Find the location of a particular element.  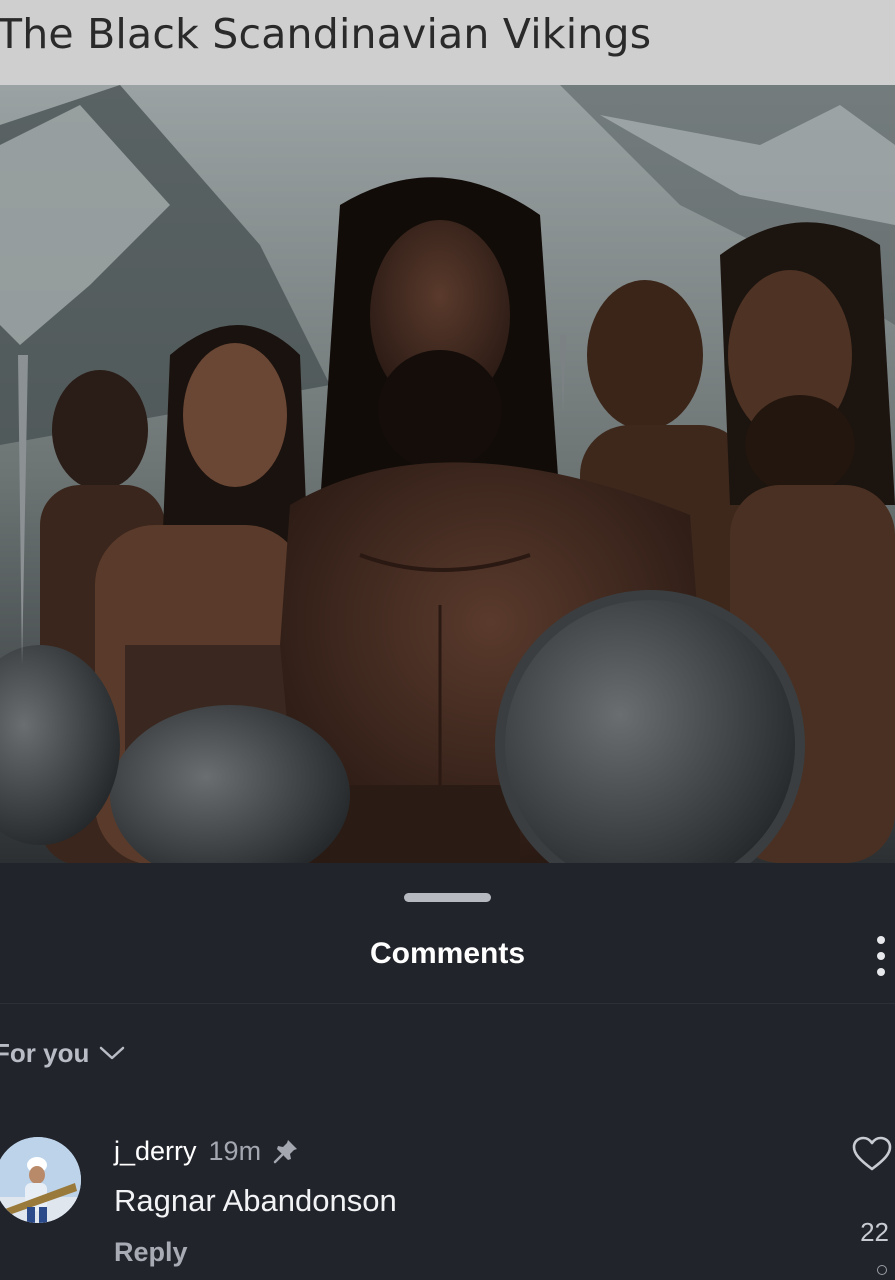

drag-handle is located at coordinates (447, 897).